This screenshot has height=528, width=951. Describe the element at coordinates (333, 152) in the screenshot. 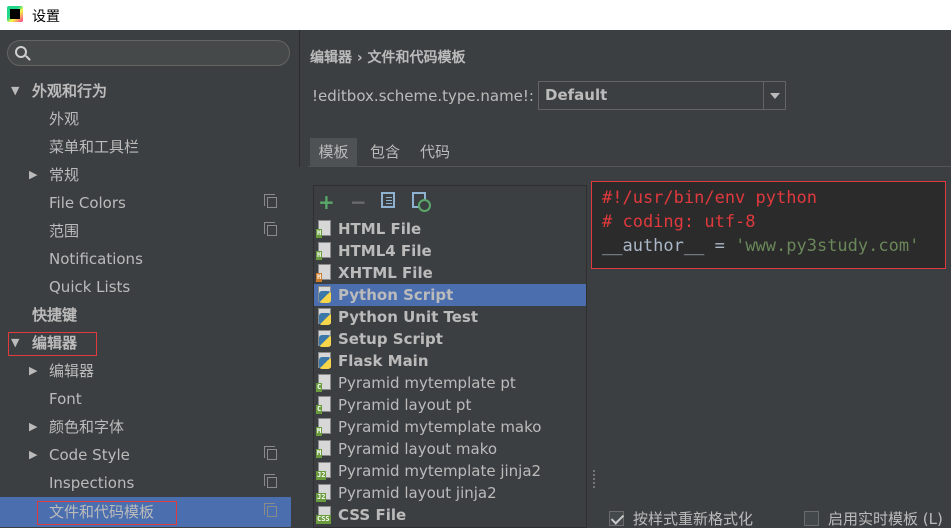

I see `tab-templates: 模板` at that location.